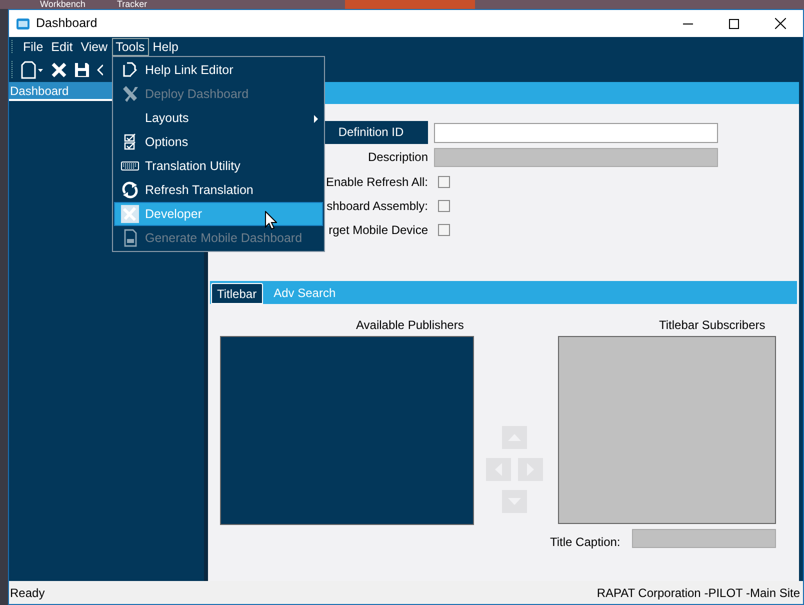 The height and width of the screenshot is (605, 804). Describe the element at coordinates (316, 119) in the screenshot. I see `submenu-arrow-icon` at that location.